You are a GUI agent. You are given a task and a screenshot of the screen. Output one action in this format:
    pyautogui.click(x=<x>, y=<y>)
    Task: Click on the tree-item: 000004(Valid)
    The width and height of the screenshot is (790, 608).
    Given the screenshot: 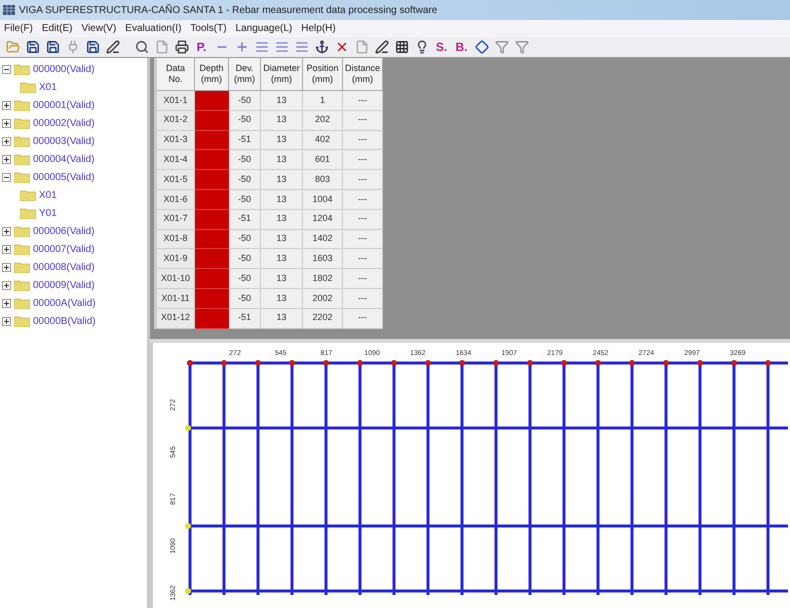 What is the action you would take?
    pyautogui.click(x=64, y=159)
    